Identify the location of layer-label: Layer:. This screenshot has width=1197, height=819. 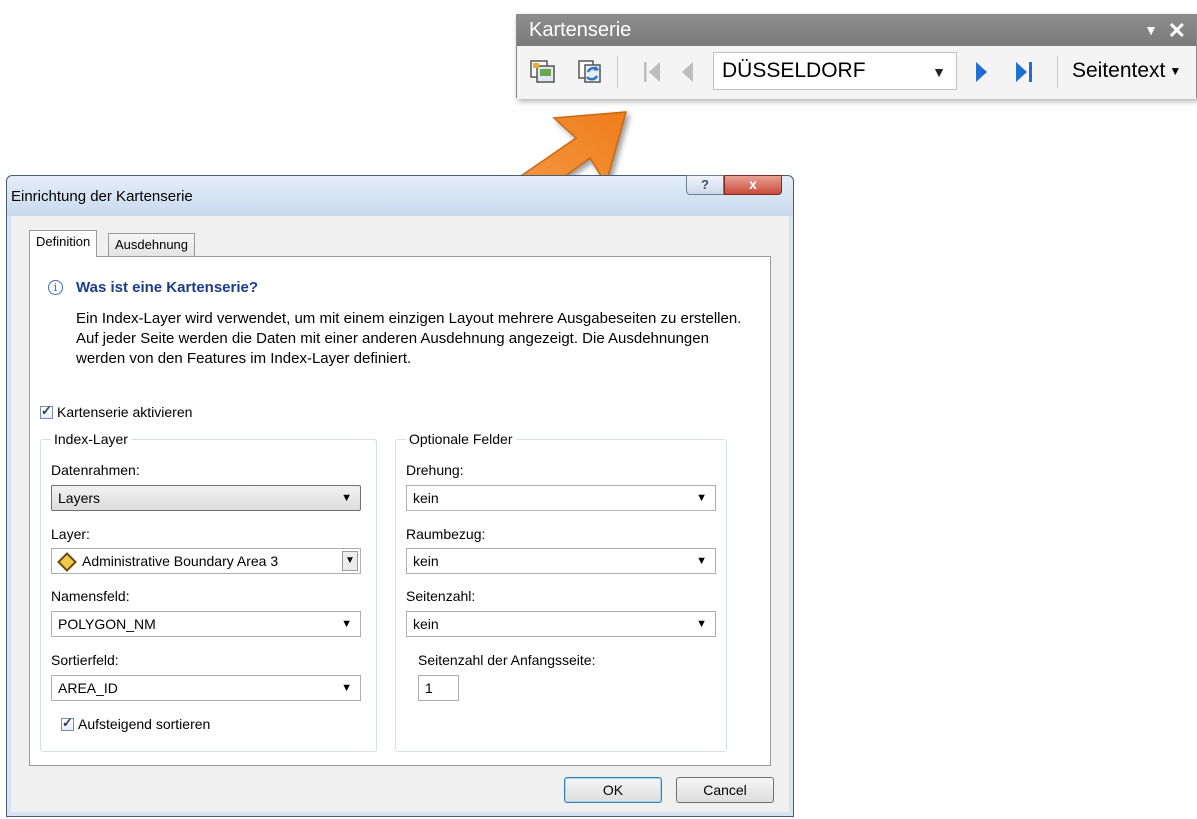
(70, 534).